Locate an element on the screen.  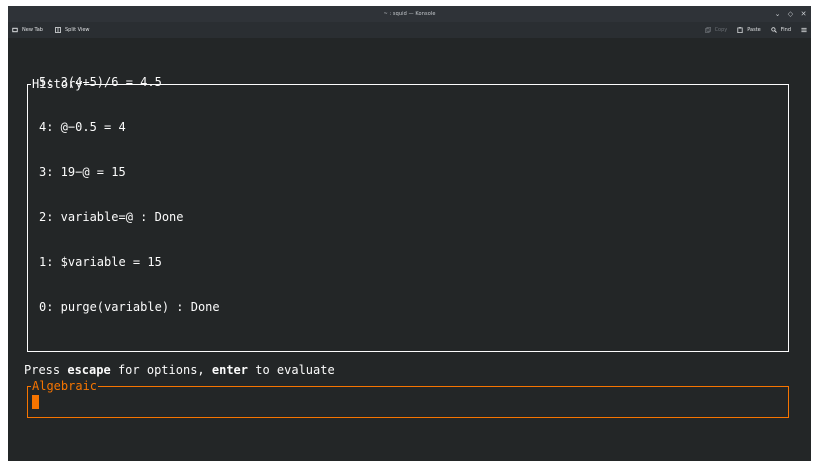
hamburger-menu-icon is located at coordinates (804, 30).